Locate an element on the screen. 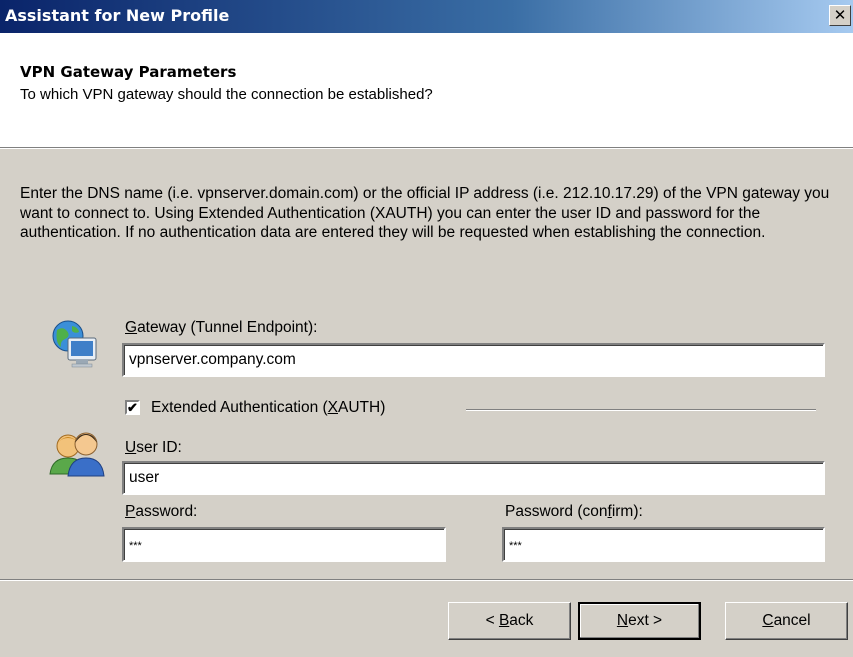 The width and height of the screenshot is (853, 657). page-title: VPN Gateway Parameters is located at coordinates (128, 72).